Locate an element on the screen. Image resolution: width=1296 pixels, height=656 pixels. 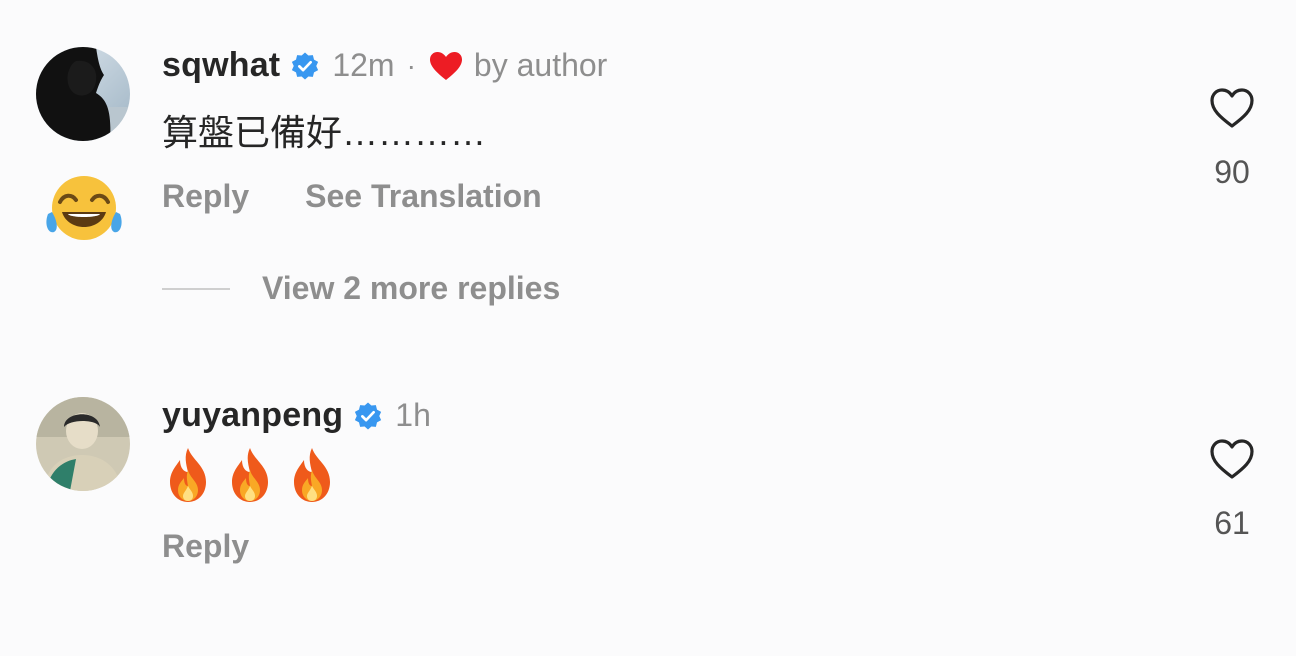
comment-actions: Reply See Translation is located at coordinates (352, 196).